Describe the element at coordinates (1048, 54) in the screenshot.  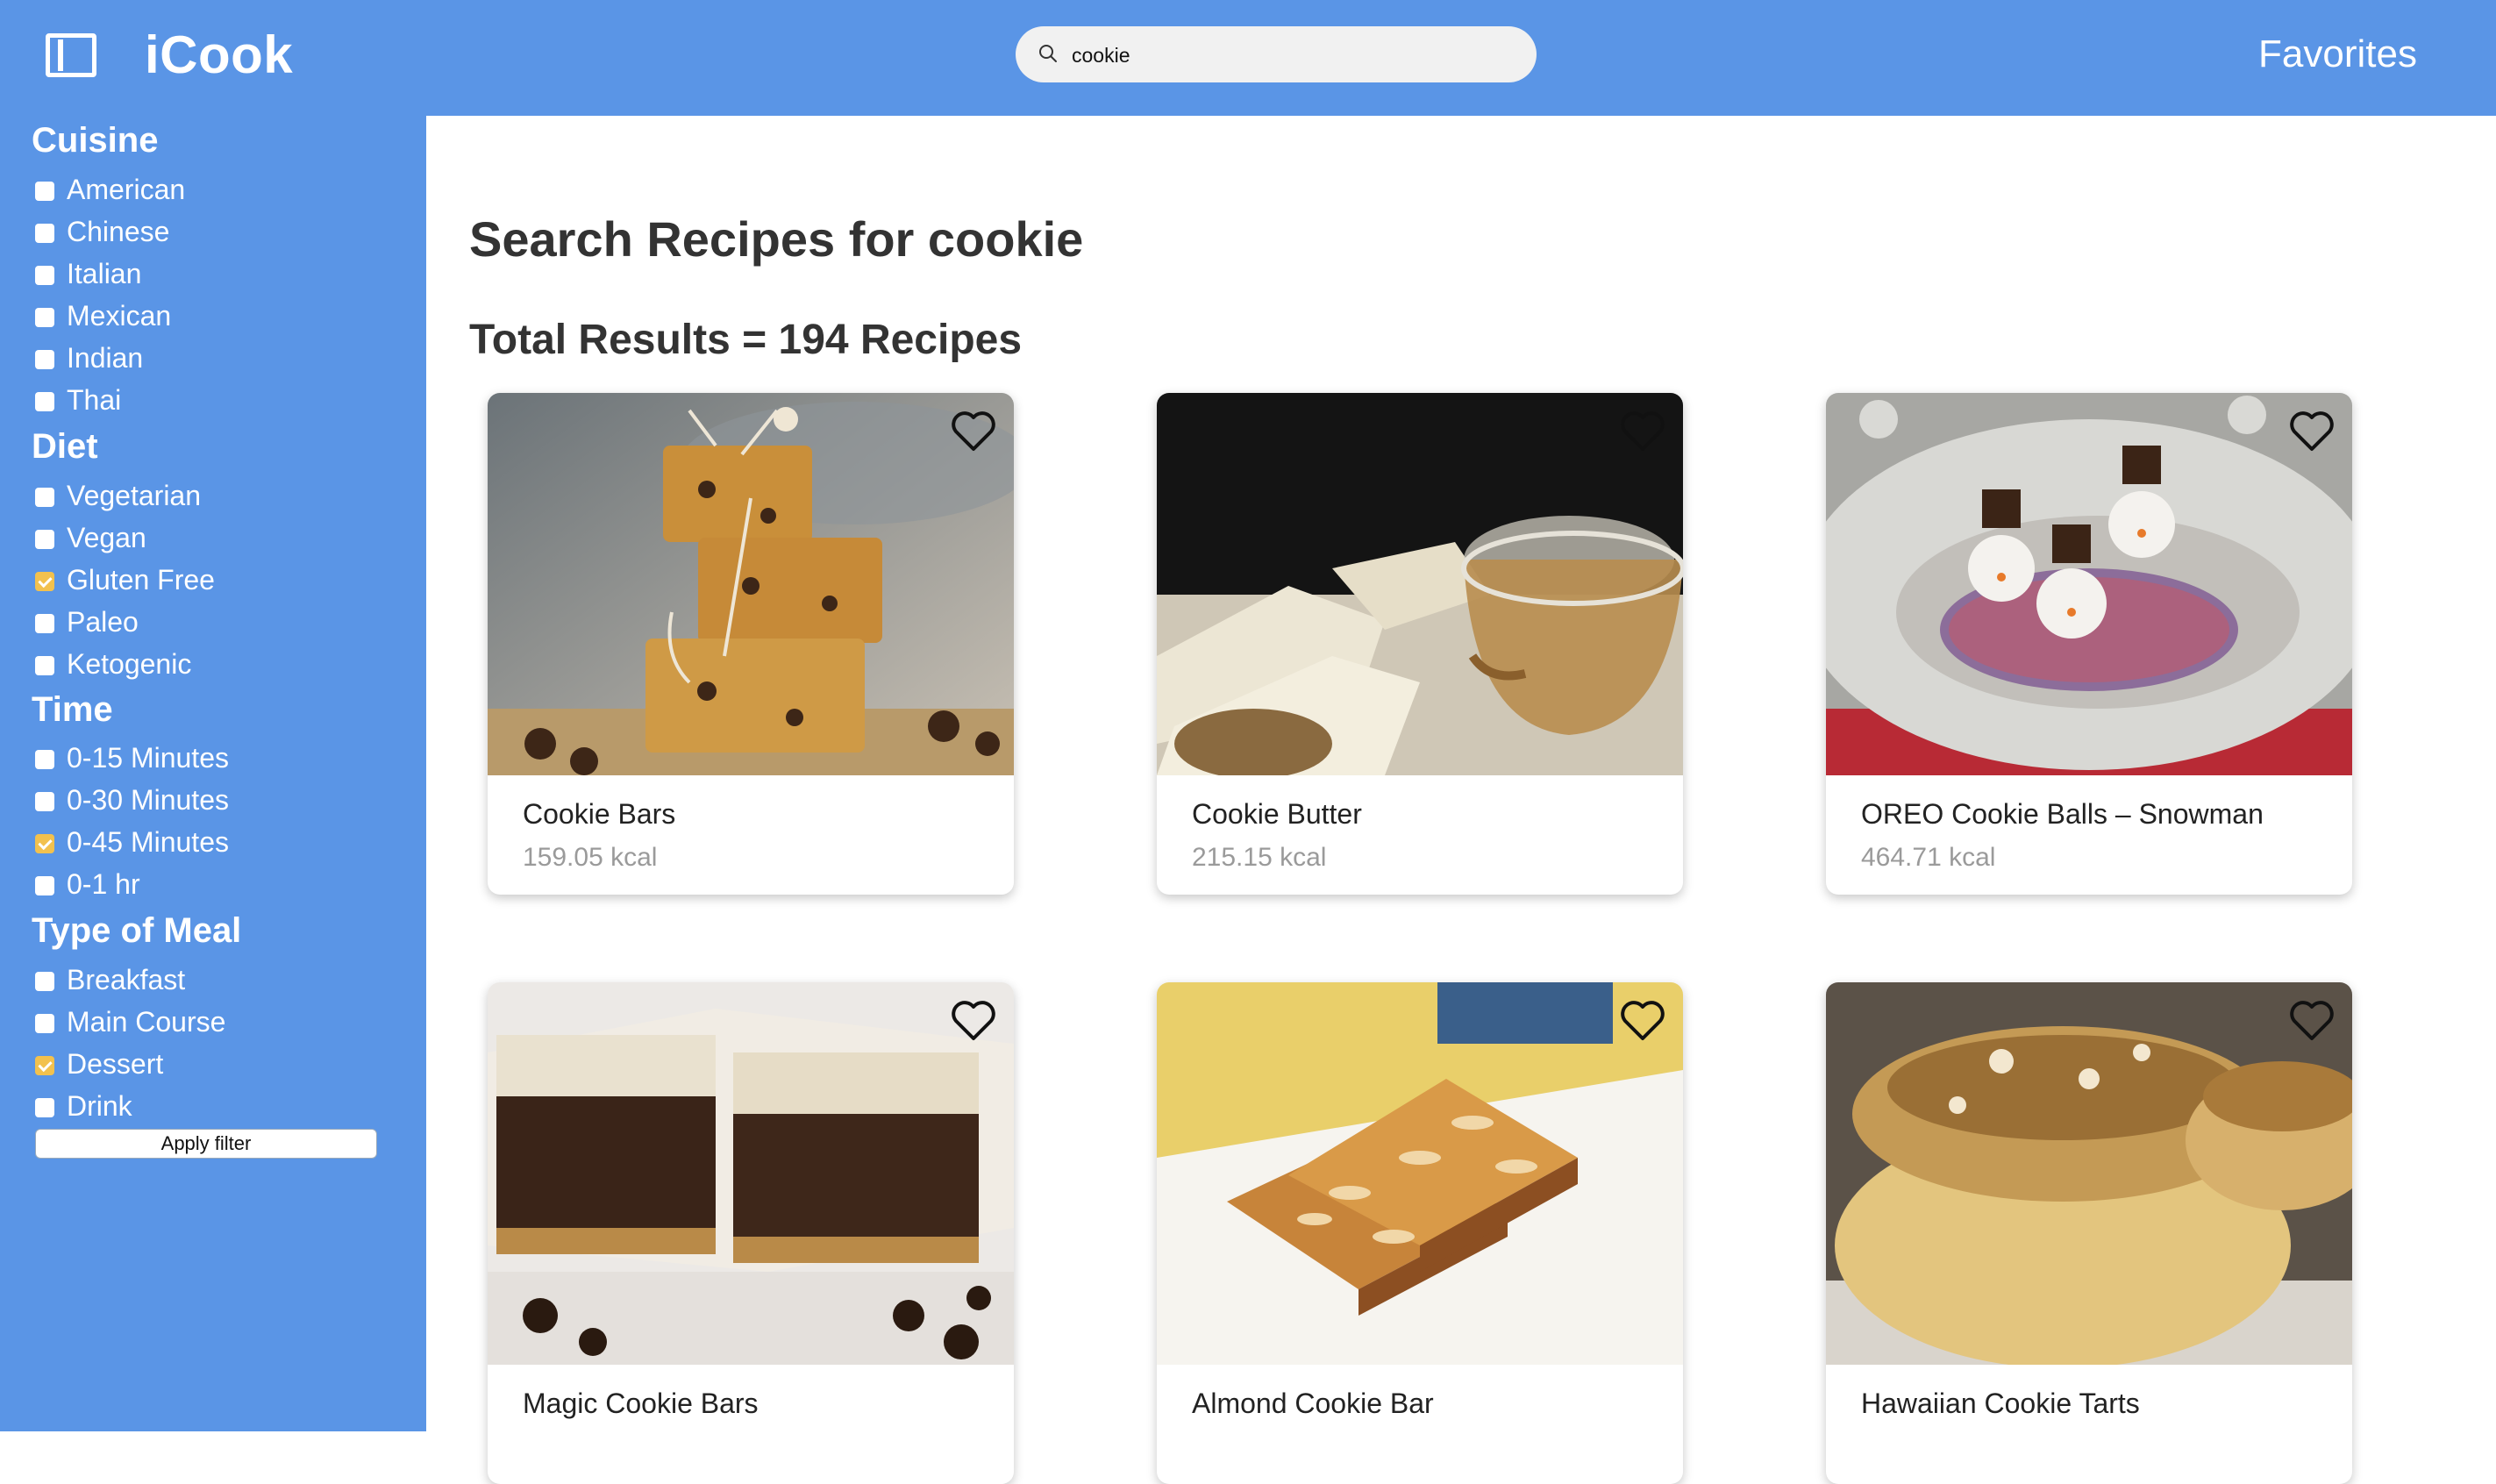
I see `search-icon` at that location.